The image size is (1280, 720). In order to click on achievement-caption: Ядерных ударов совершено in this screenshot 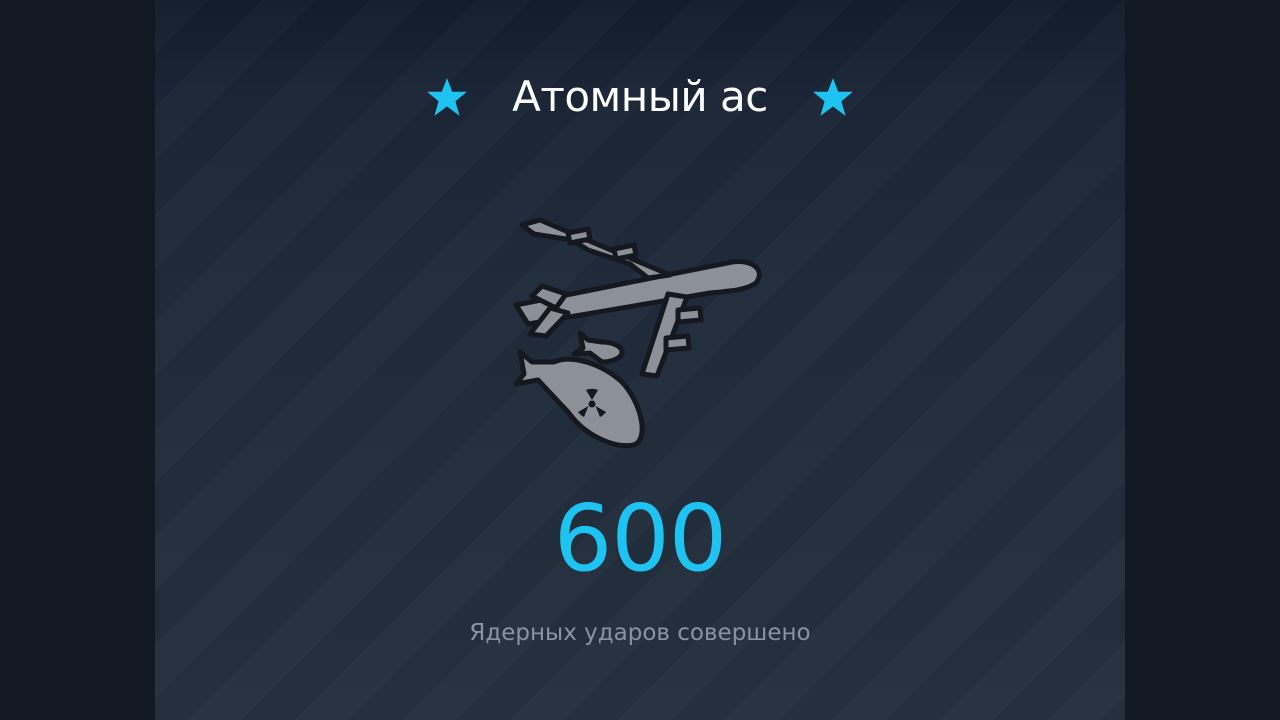, I will do `click(640, 633)`.